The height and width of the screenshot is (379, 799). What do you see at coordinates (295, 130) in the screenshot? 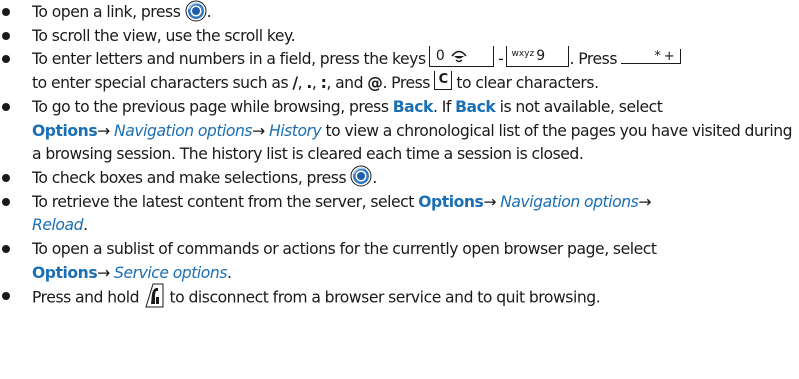
I see `option-history: History` at bounding box center [295, 130].